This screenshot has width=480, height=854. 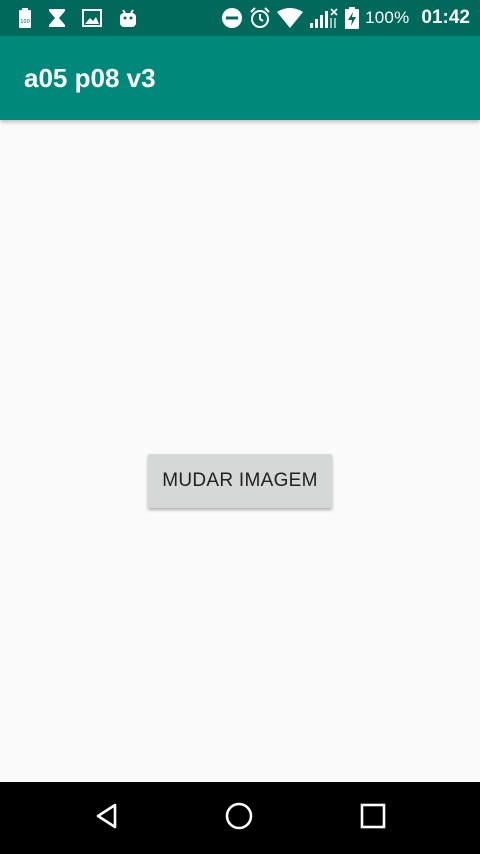 I want to click on alarm-icon, so click(x=260, y=18).